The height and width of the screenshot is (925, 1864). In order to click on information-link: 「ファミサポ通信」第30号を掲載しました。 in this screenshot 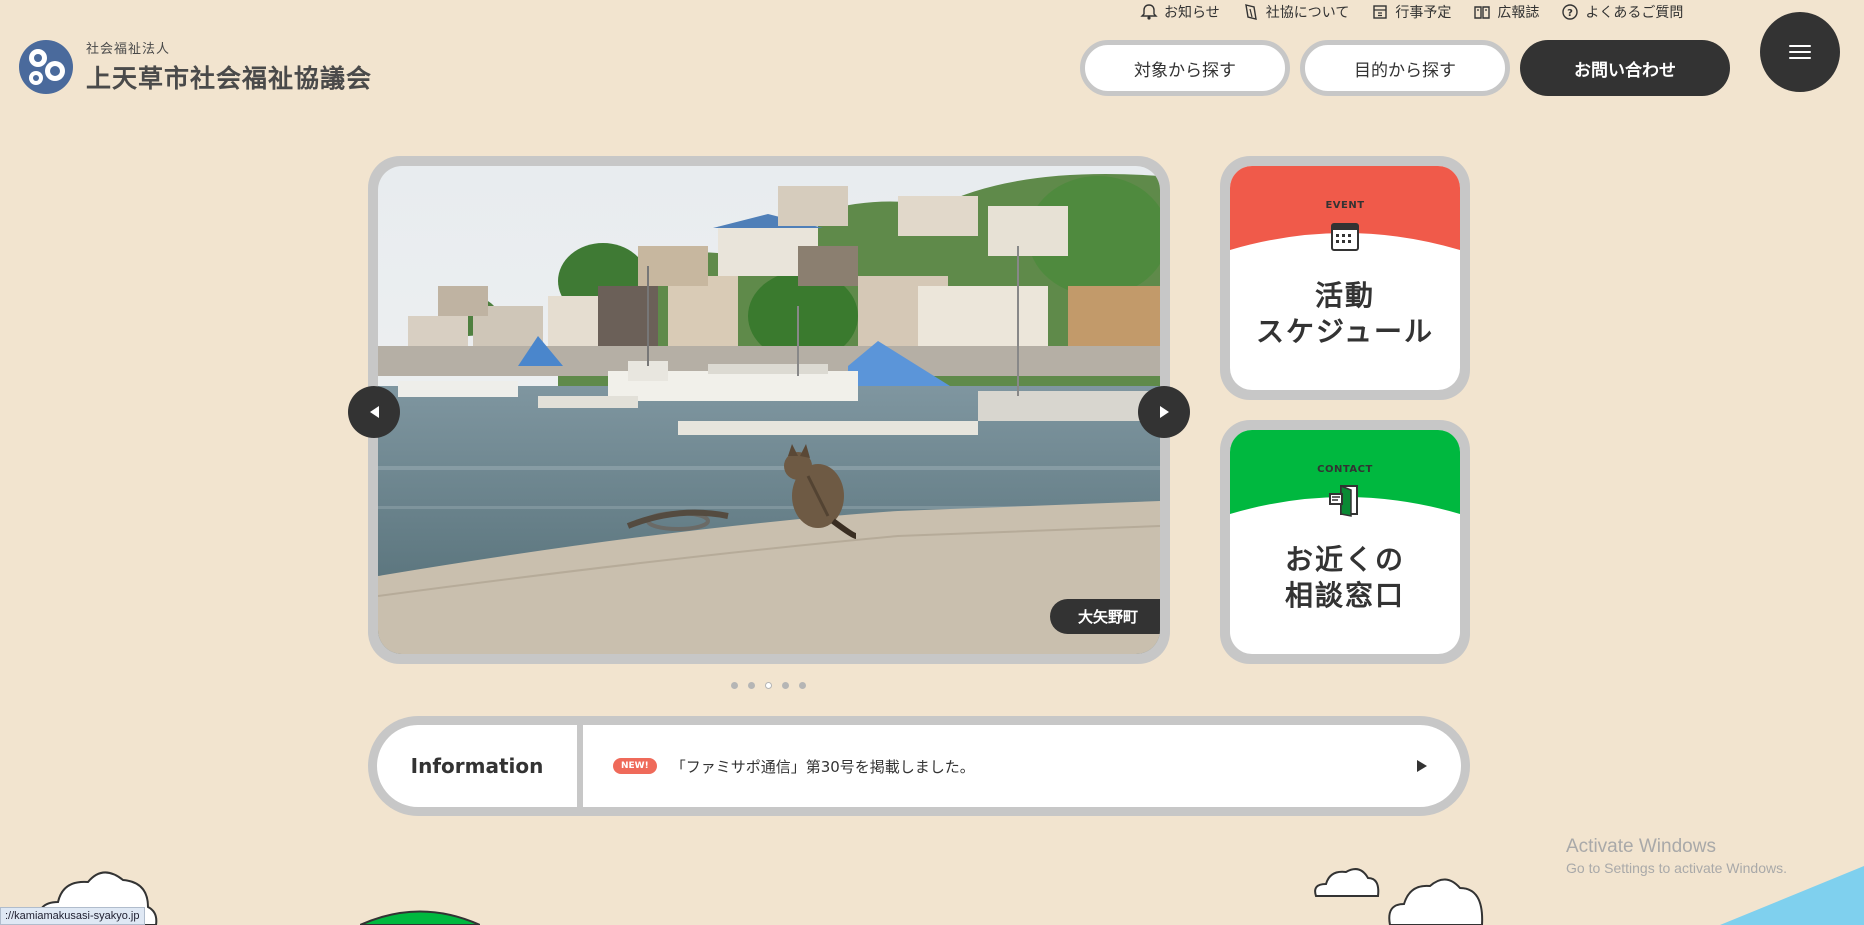, I will do `click(823, 766)`.